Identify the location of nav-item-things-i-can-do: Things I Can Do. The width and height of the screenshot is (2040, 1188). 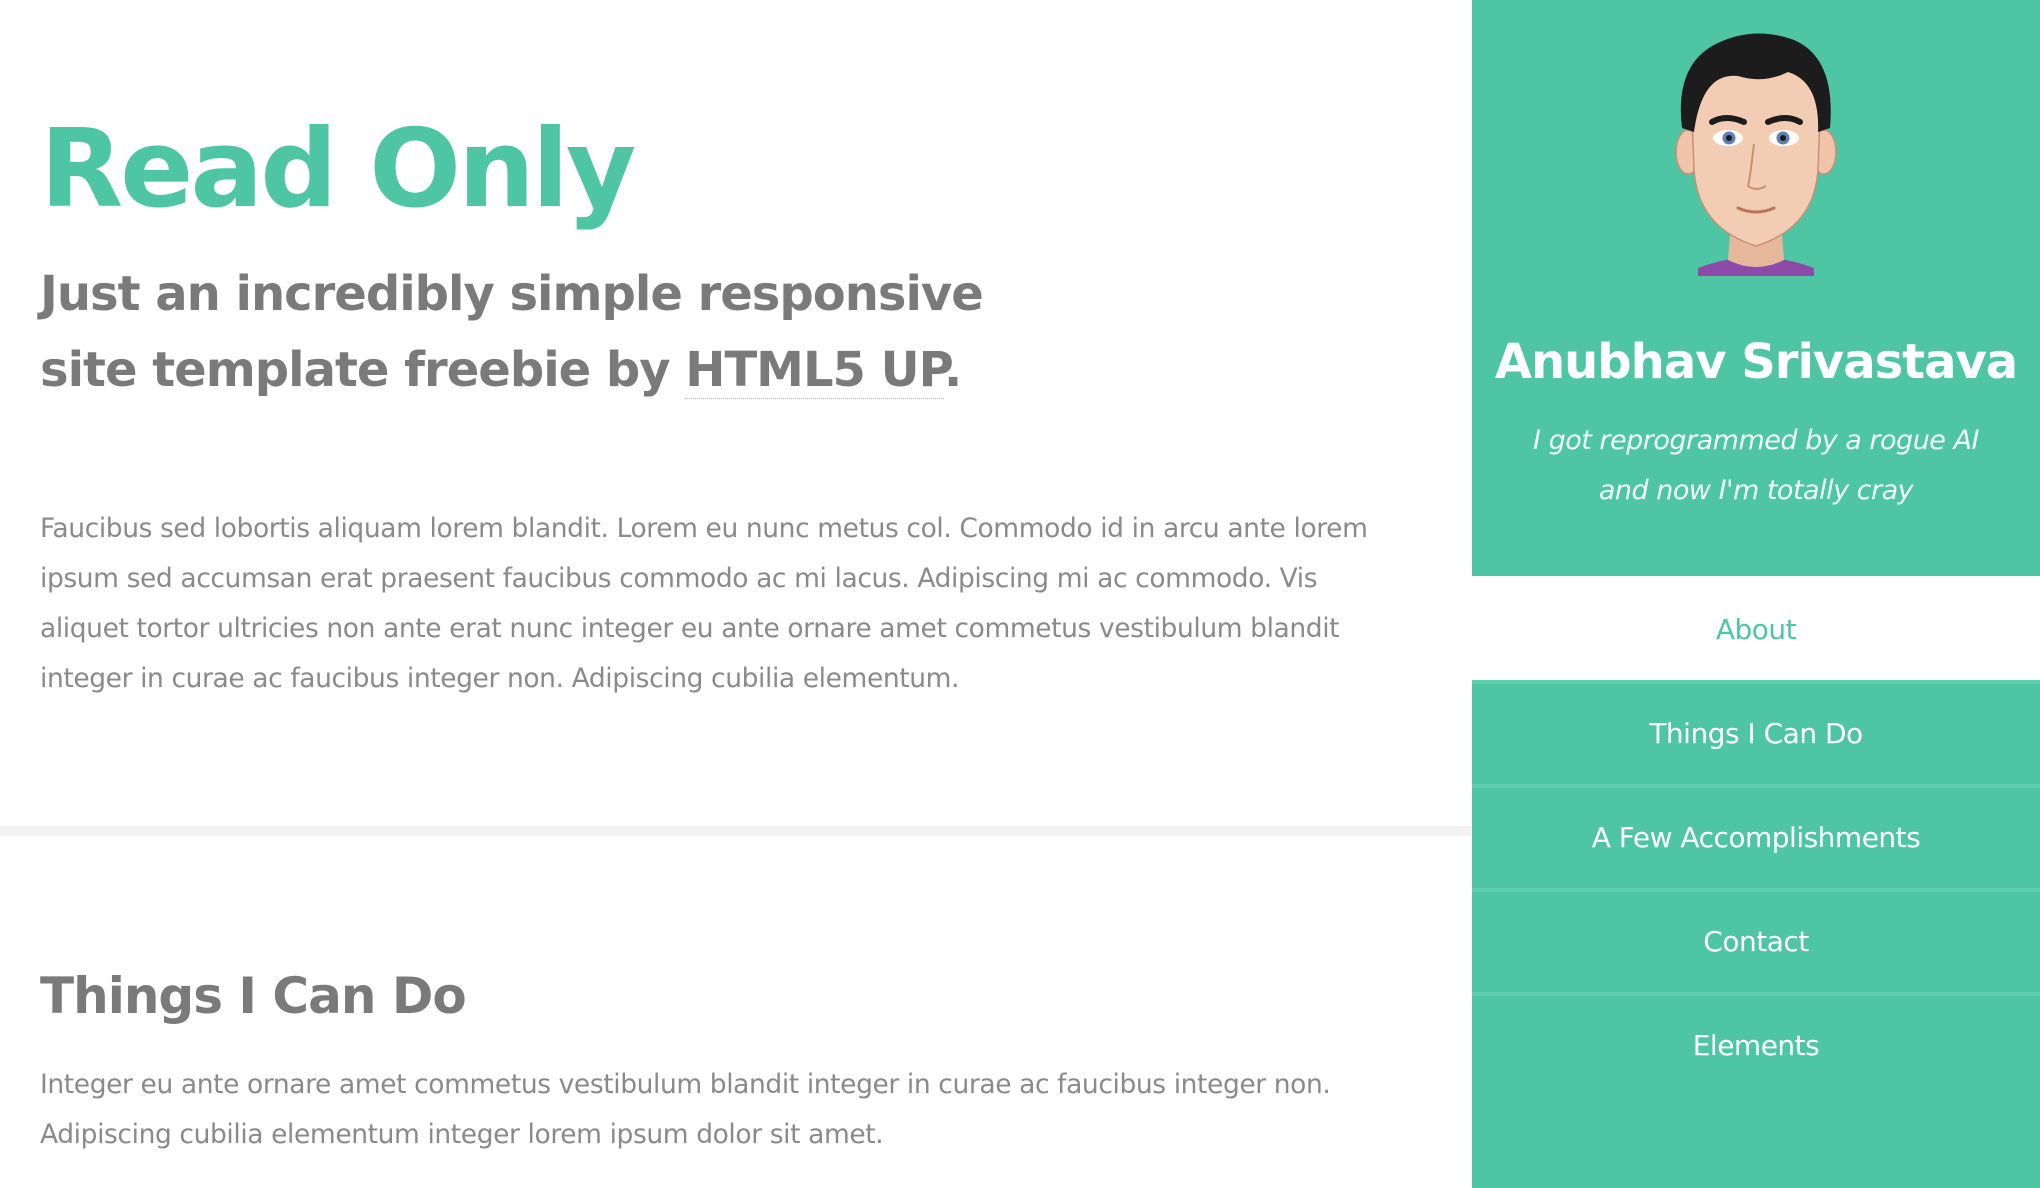
(1756, 732).